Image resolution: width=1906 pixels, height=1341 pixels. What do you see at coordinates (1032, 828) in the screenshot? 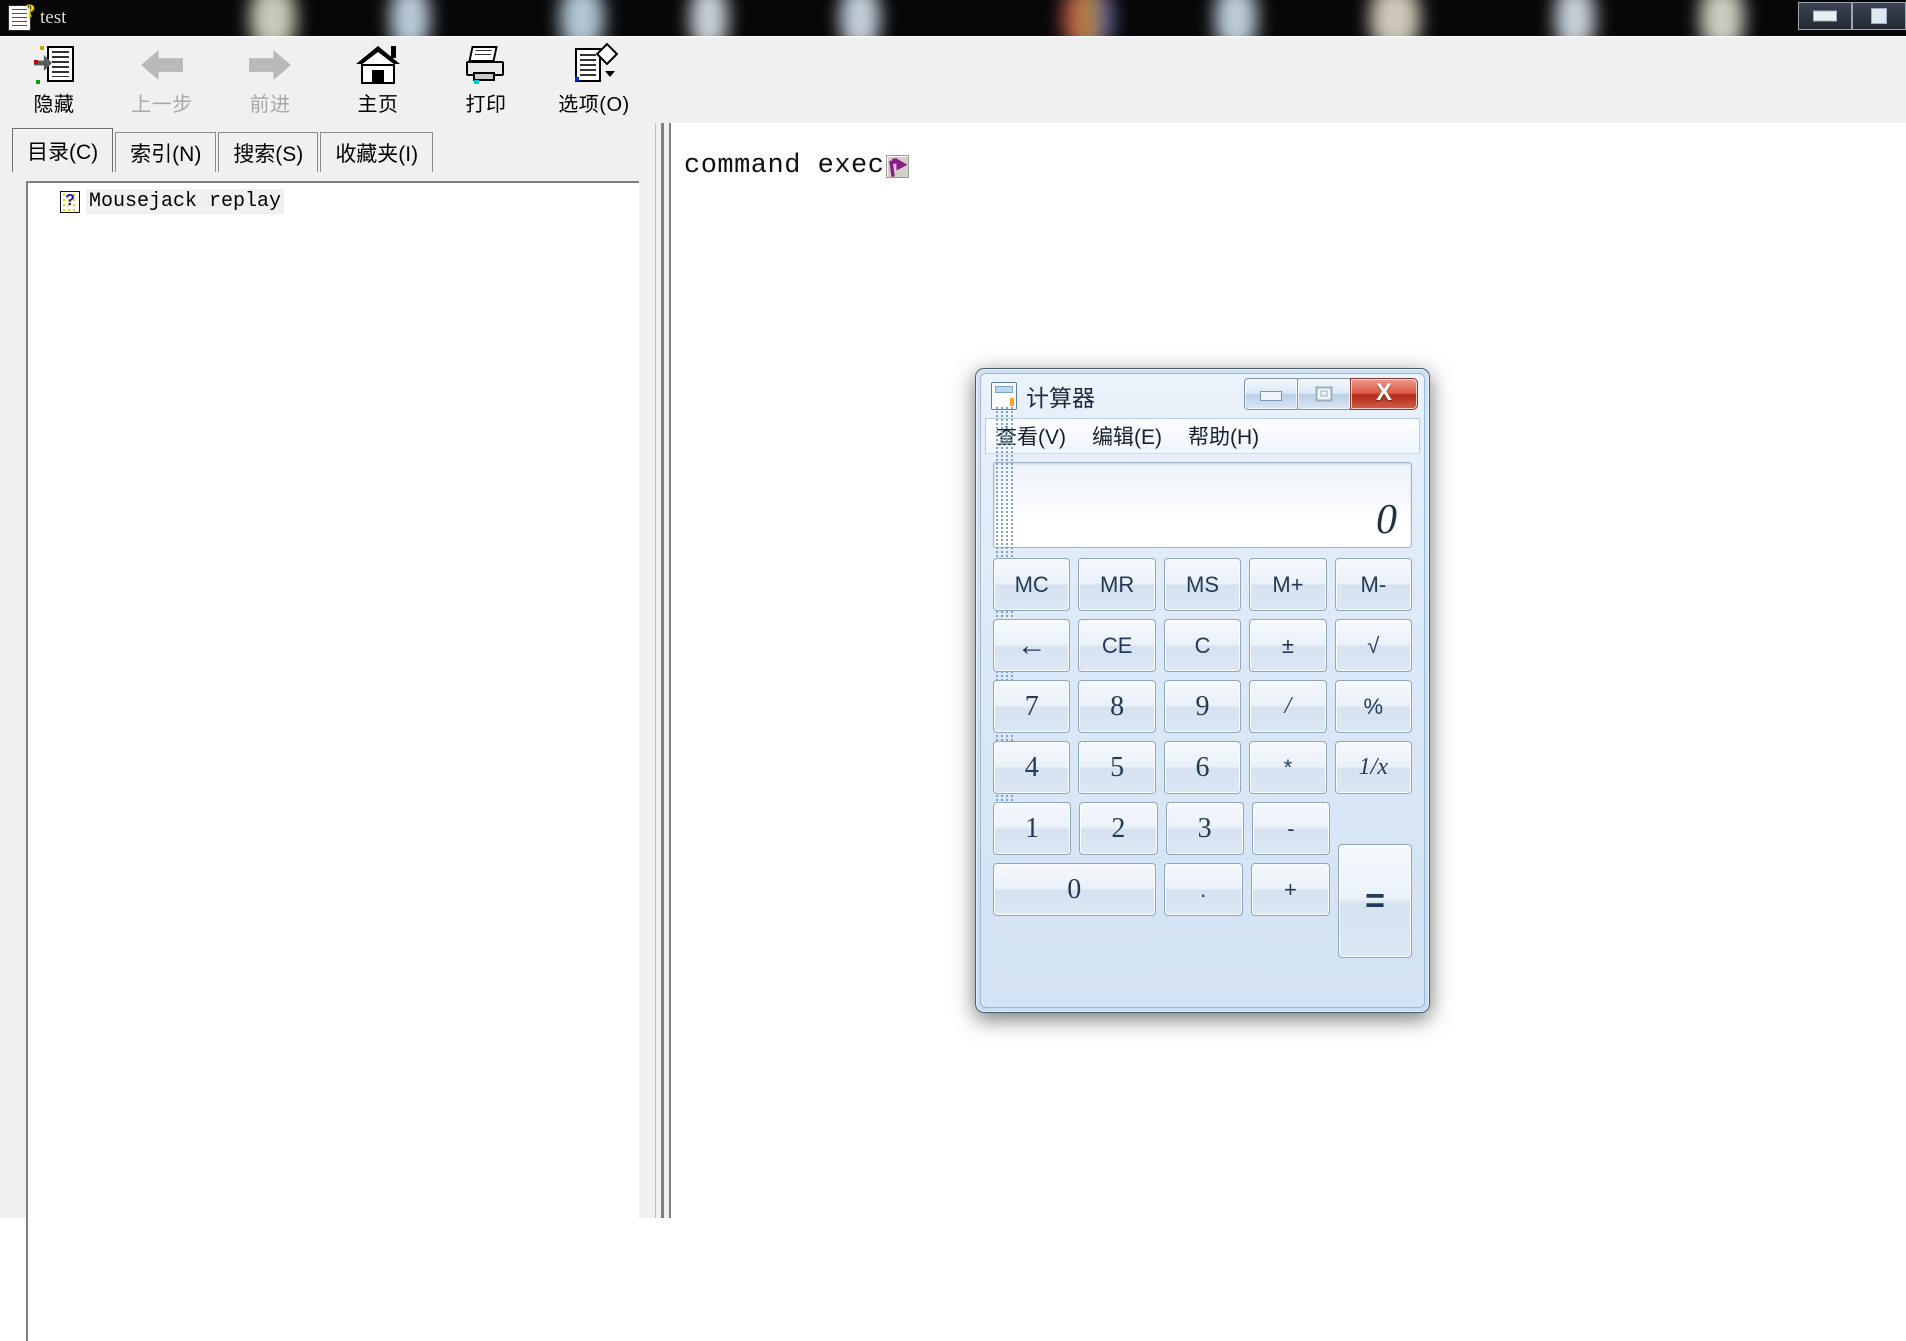
I see `key-1: 1` at bounding box center [1032, 828].